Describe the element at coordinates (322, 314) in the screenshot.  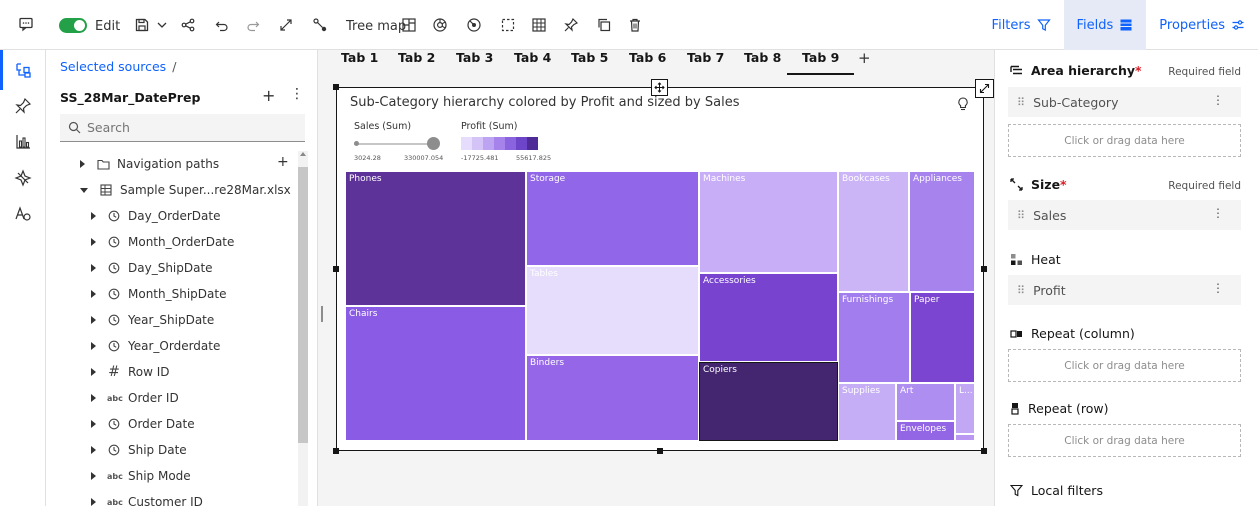
I see `splitter-grip` at that location.